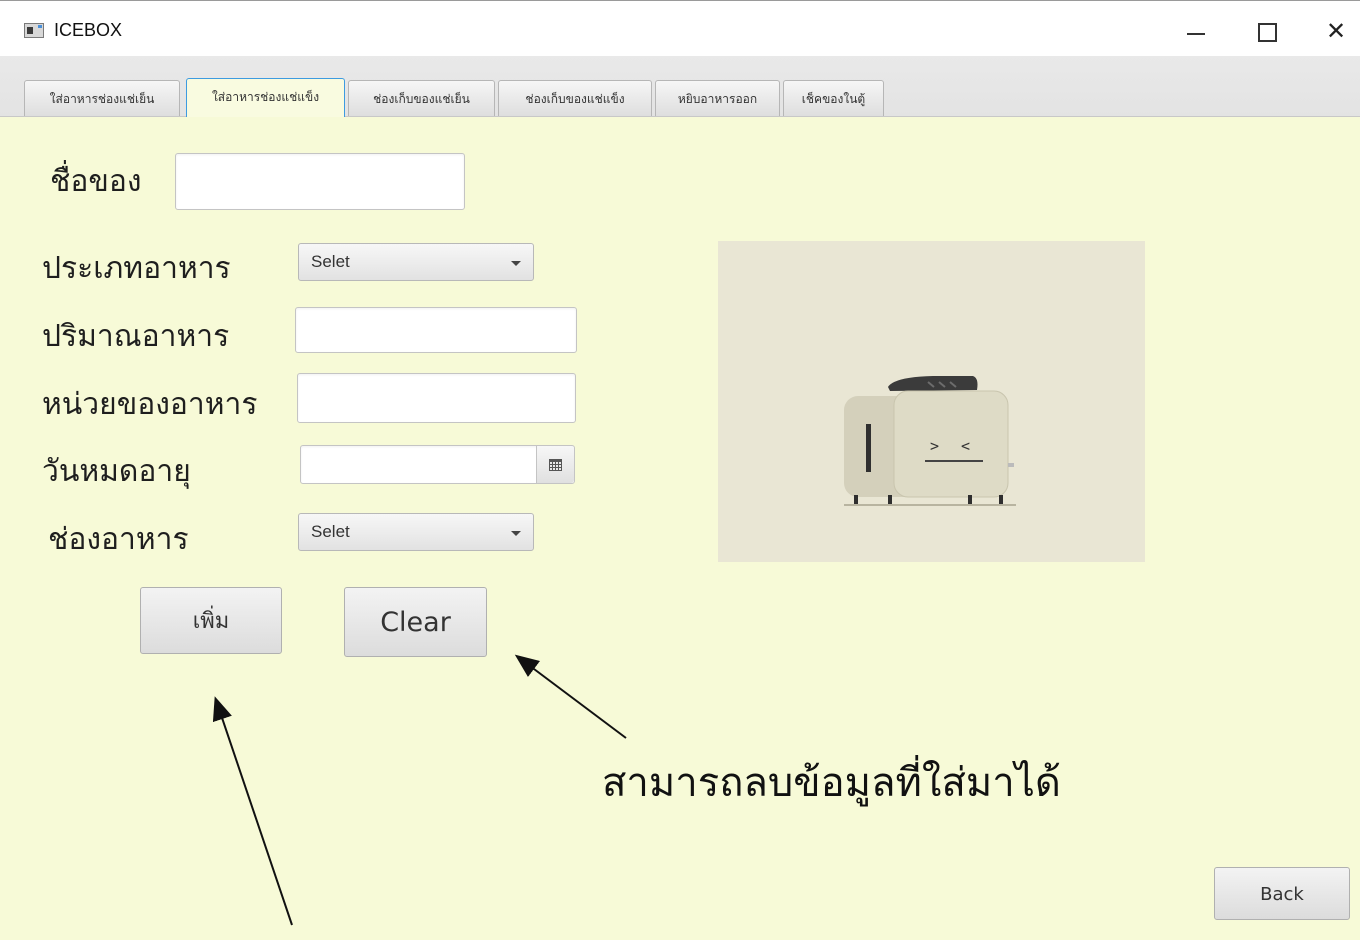  I want to click on clear-button: Clear, so click(415, 622).